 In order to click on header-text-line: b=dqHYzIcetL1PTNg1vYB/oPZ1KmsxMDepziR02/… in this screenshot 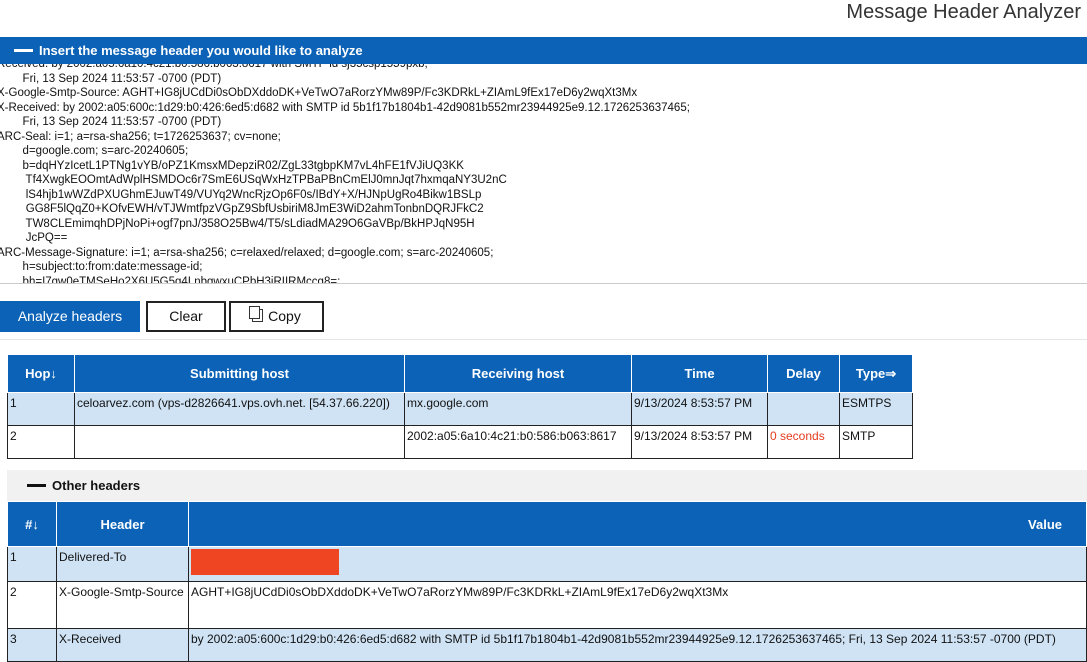, I will do `click(232, 165)`.